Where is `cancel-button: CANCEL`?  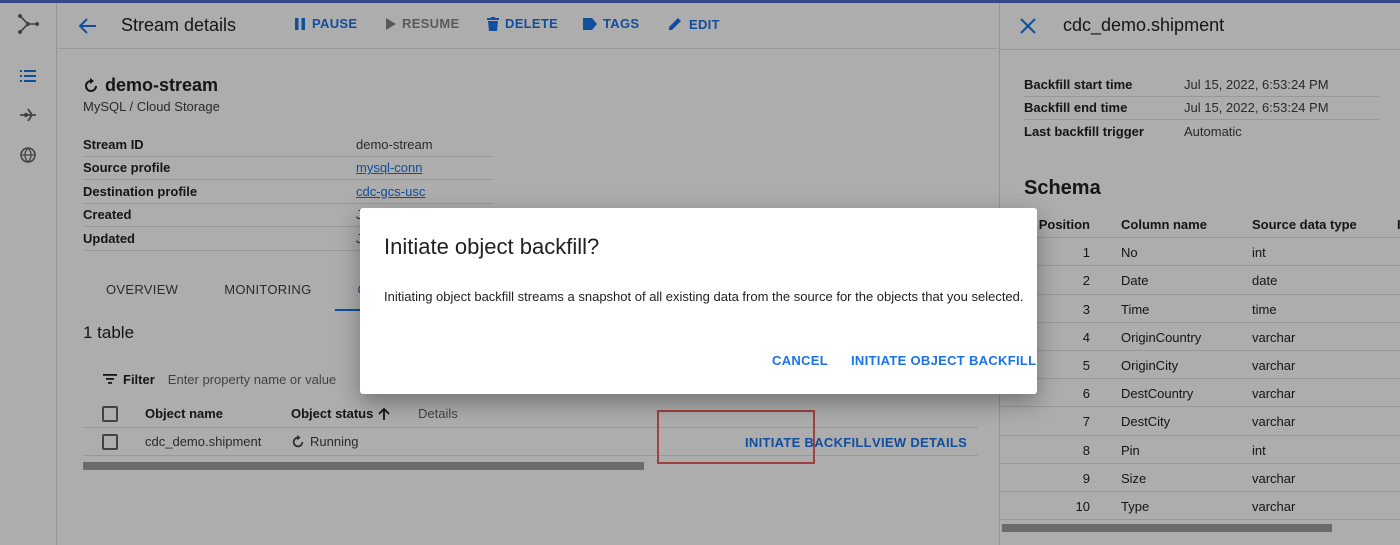 cancel-button: CANCEL is located at coordinates (800, 360).